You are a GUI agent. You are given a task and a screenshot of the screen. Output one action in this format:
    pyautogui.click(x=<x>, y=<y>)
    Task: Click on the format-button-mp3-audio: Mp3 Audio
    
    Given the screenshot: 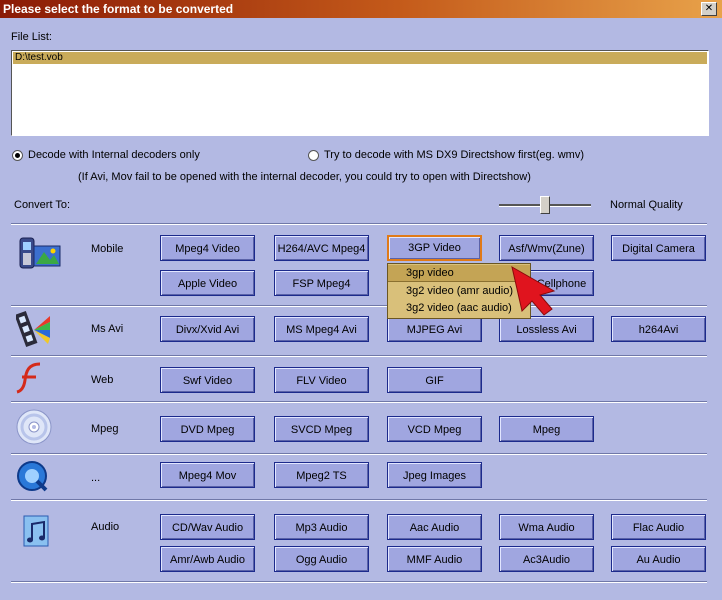 What is the action you would take?
    pyautogui.click(x=321, y=527)
    